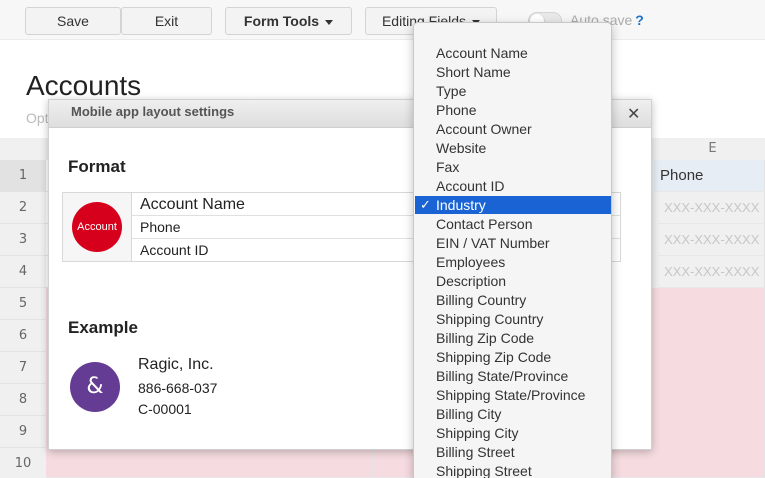  Describe the element at coordinates (23, 368) in the screenshot. I see `row-number: 7` at that location.